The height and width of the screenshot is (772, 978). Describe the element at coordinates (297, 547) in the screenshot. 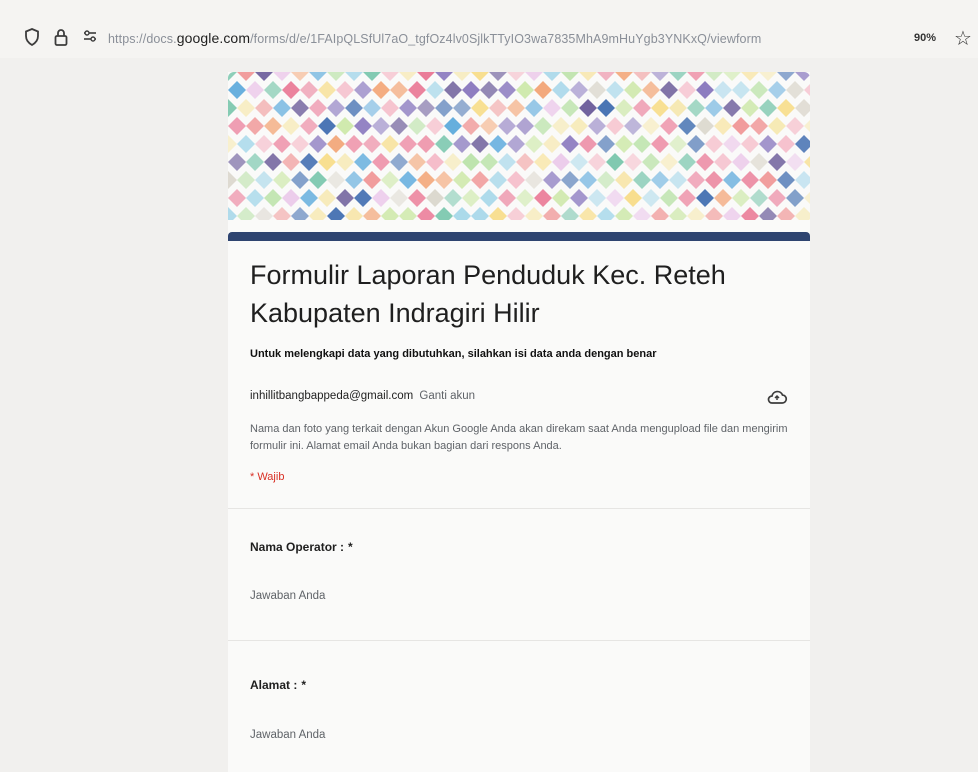

I see `question-text: Nama Operator :` at that location.